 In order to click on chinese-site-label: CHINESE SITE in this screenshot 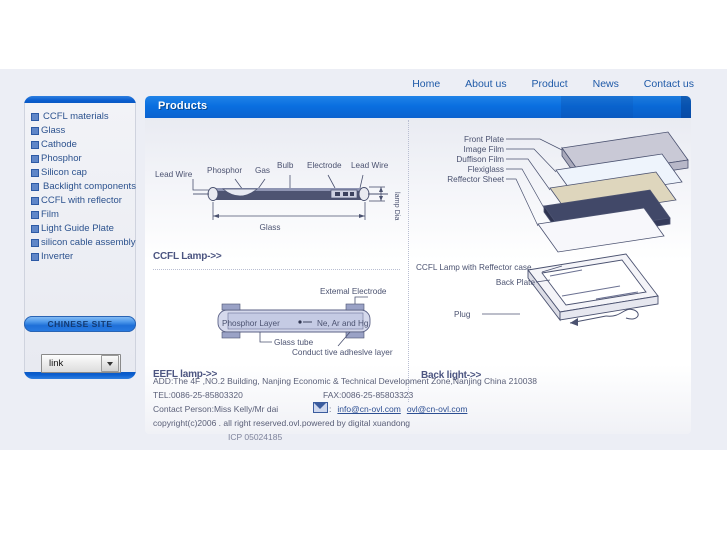, I will do `click(80, 324)`.